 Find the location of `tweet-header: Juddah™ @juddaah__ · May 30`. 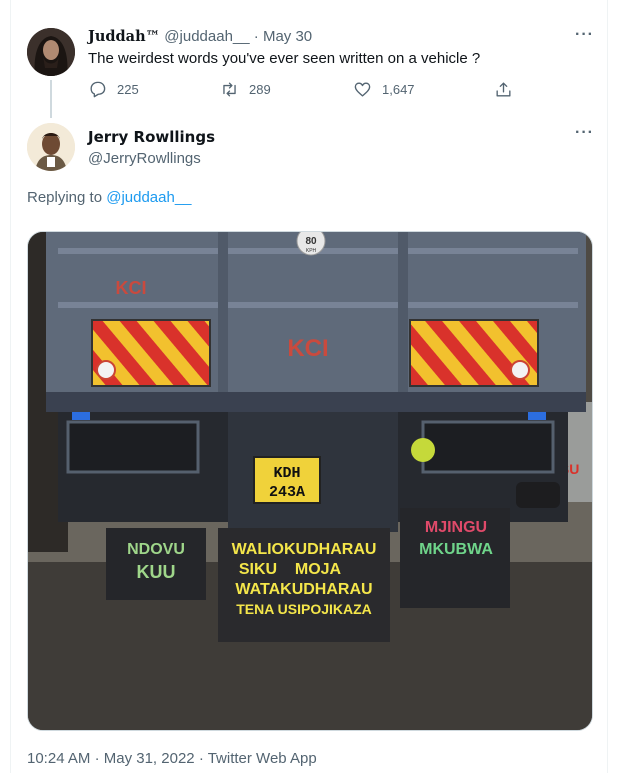

tweet-header: Juddah™ @juddaah__ · May 30 is located at coordinates (200, 36).